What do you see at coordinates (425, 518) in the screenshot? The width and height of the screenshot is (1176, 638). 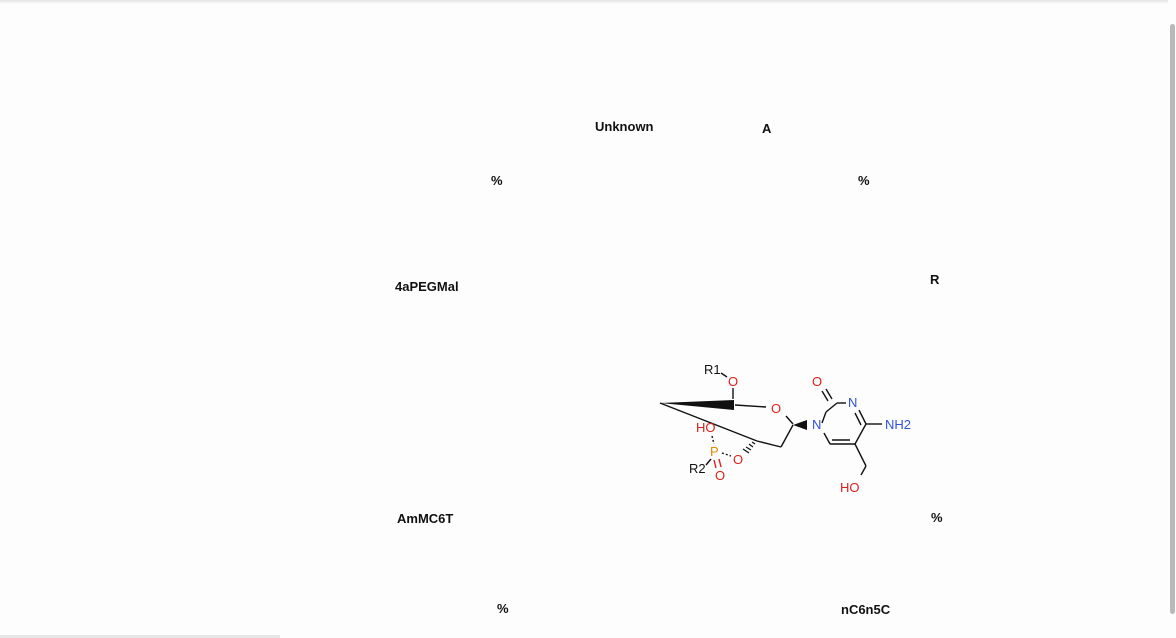 I see `node-label-ammc6t: AmMC6T` at bounding box center [425, 518].